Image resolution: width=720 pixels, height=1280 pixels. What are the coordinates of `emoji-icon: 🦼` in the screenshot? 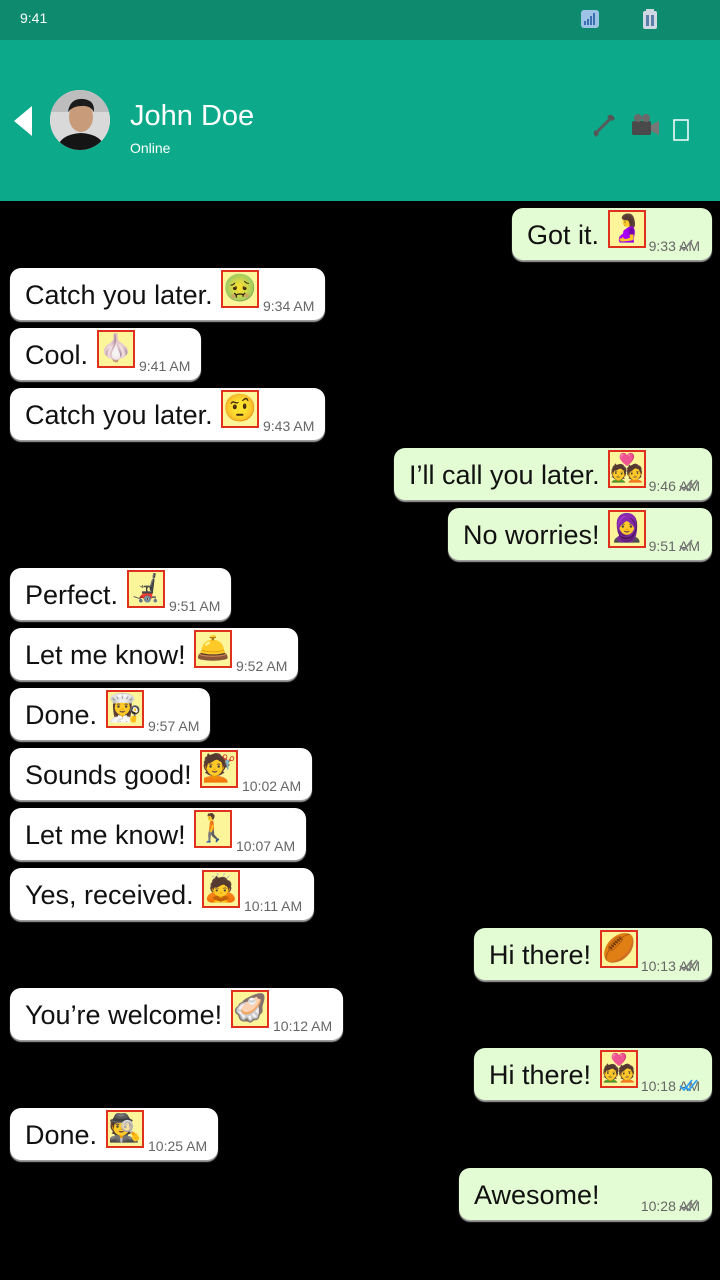 It's located at (146, 589).